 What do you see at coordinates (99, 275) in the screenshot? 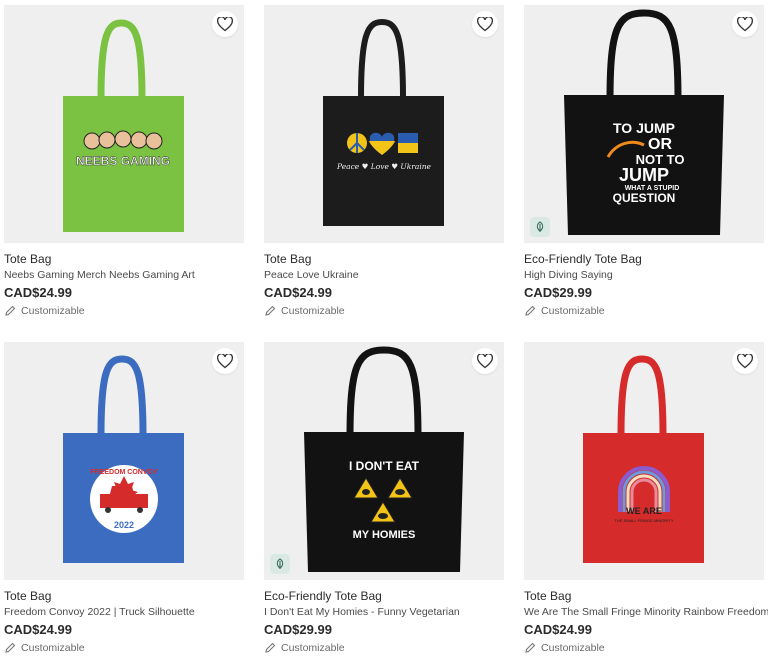
I see `product-title: Neebs Gaming Merch Neebs Gaming Art` at bounding box center [99, 275].